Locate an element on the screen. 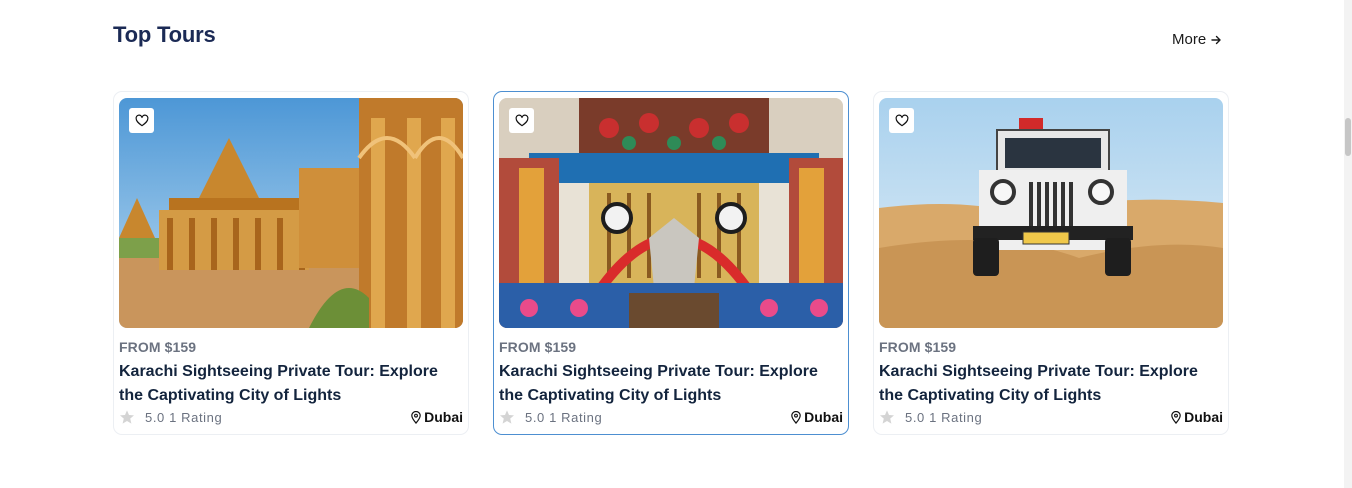 The height and width of the screenshot is (488, 1352). tour-image-palace is located at coordinates (291, 213).